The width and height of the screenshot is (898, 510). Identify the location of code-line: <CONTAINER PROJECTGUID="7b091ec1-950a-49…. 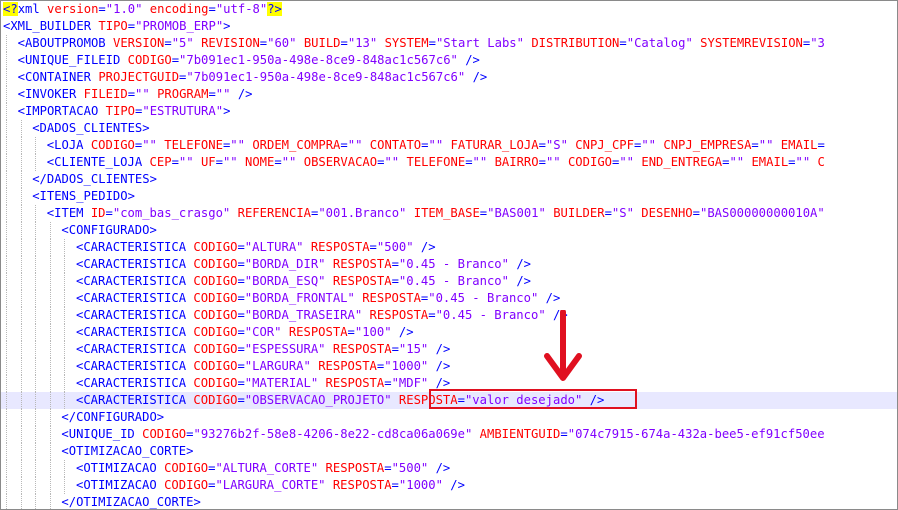
(449, 77).